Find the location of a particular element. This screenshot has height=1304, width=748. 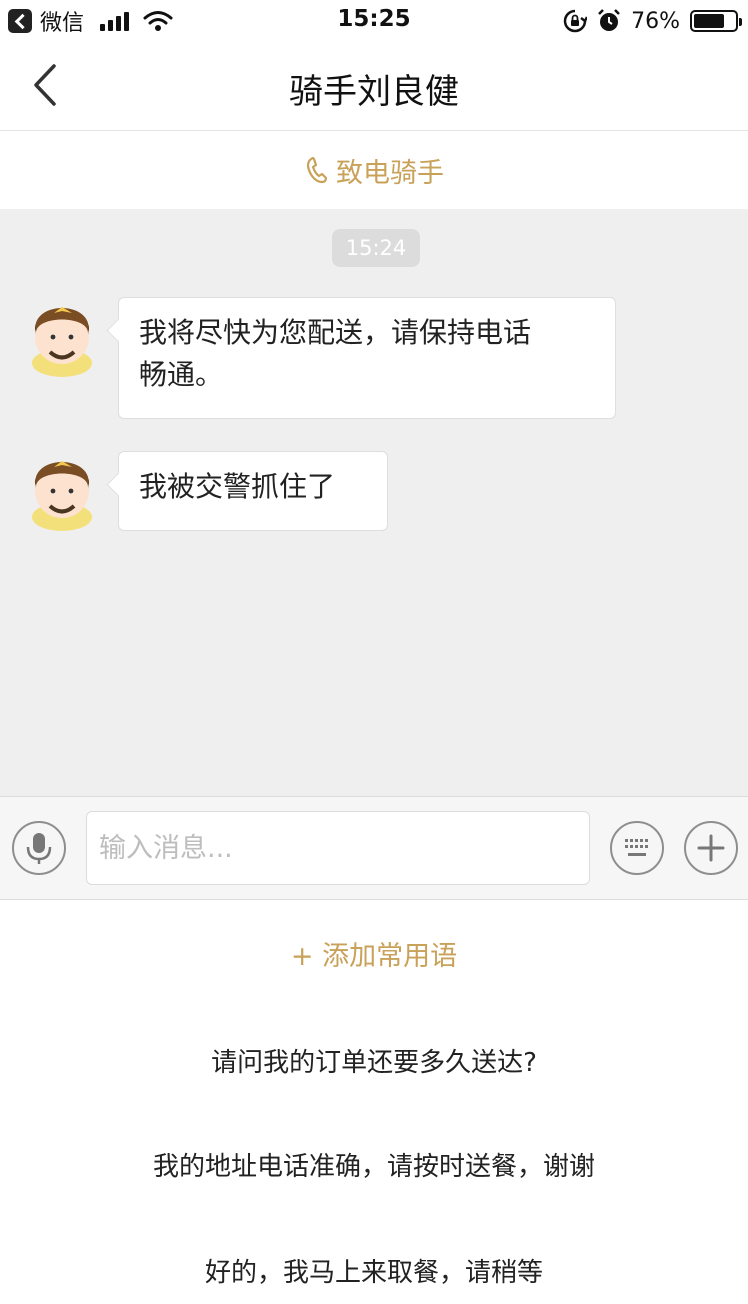

message-input is located at coordinates (338, 848).